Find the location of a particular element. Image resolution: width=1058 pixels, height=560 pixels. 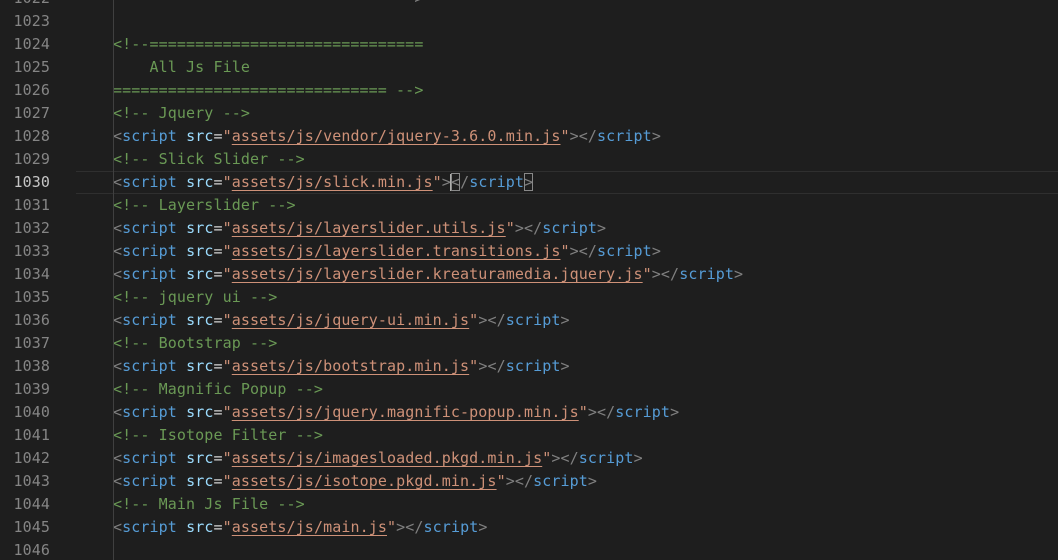

code-text: > is located at coordinates (585, 5).